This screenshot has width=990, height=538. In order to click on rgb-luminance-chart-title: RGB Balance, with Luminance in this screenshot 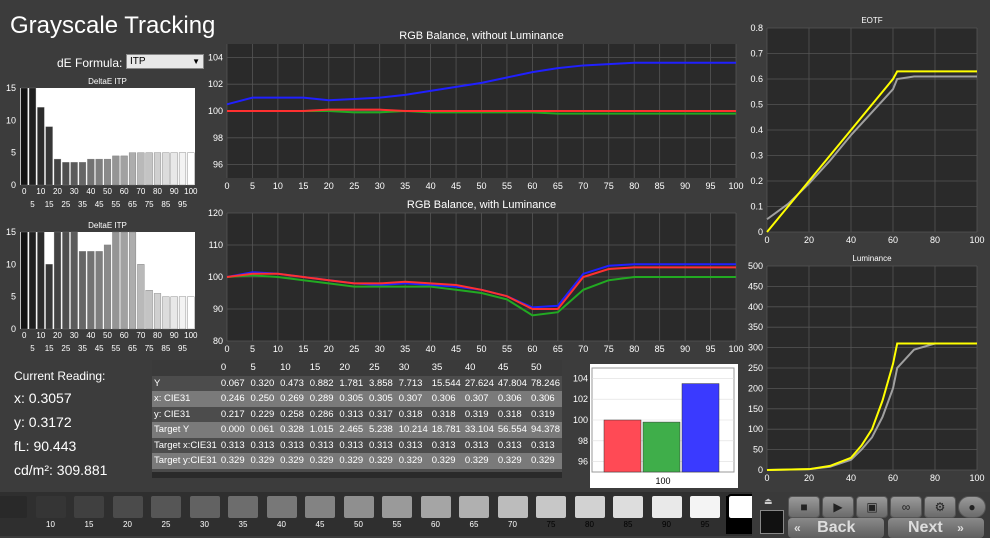, I will do `click(481, 205)`.